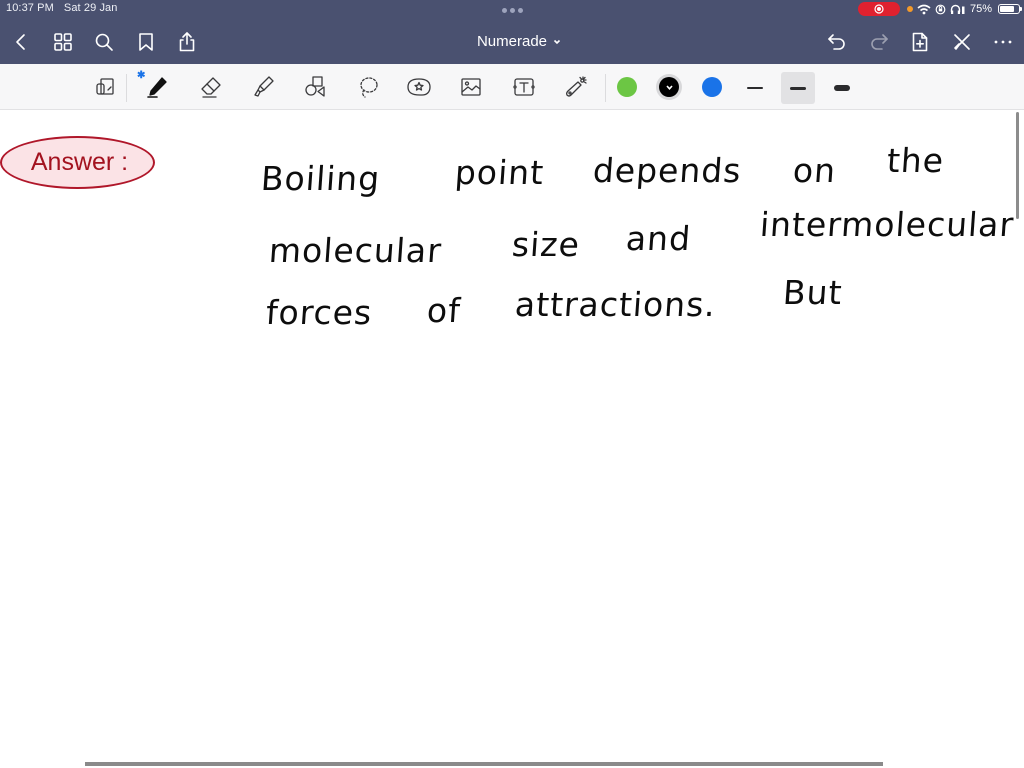 The width and height of the screenshot is (1024, 768). I want to click on share-button, so click(187, 42).